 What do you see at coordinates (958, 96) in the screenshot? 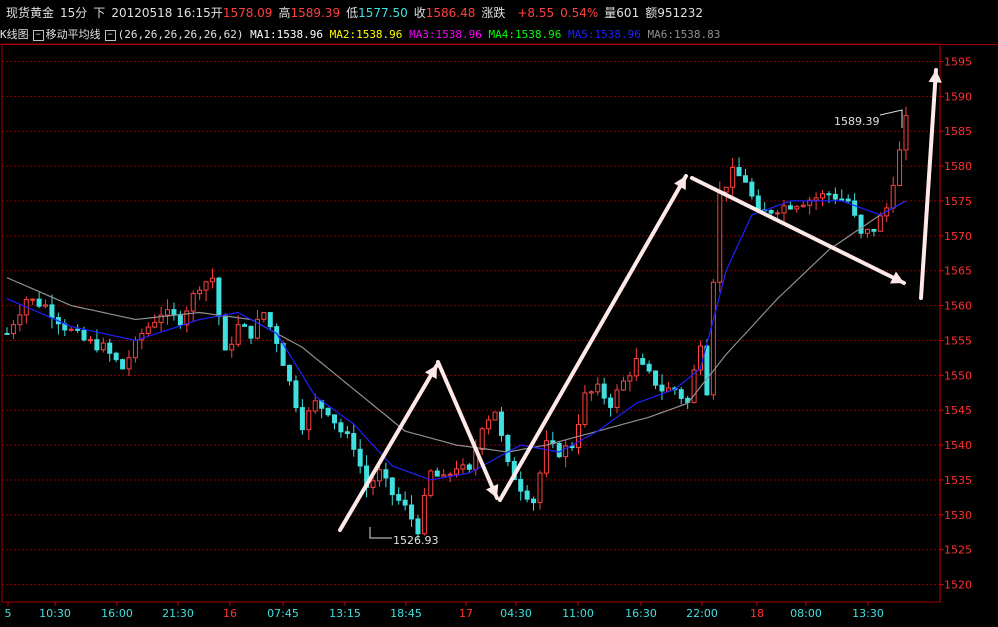
I see `y-tick-label: 1590` at bounding box center [958, 96].